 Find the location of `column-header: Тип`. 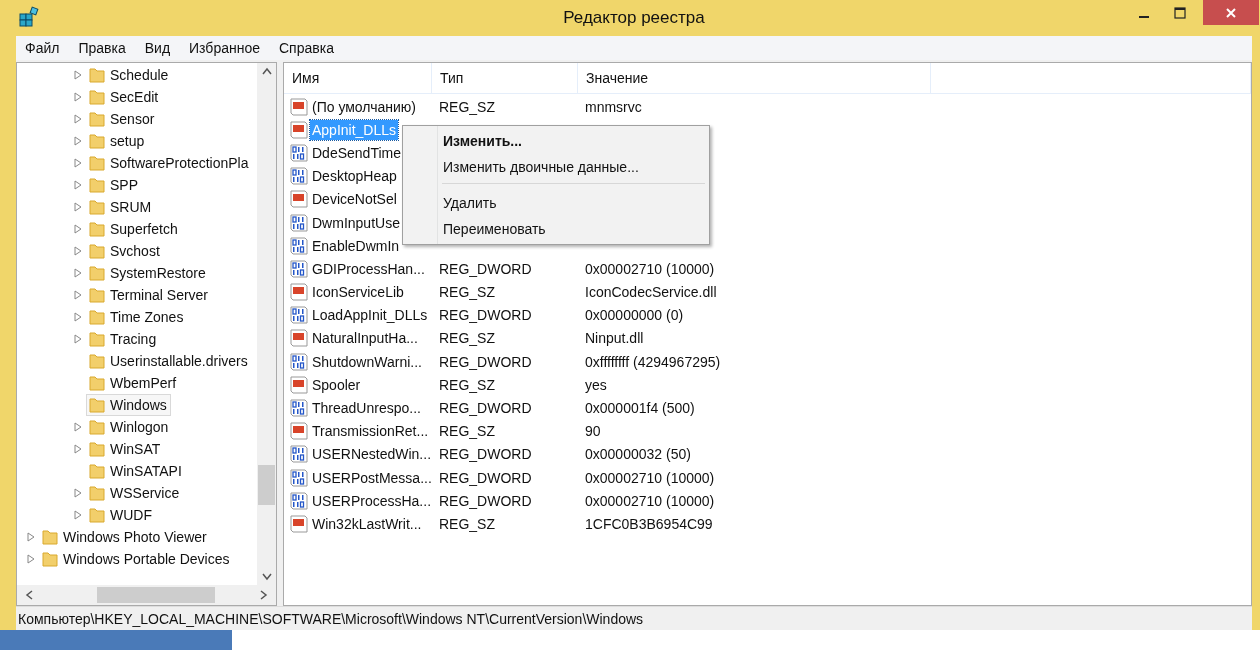

column-header: Тип is located at coordinates (505, 78).